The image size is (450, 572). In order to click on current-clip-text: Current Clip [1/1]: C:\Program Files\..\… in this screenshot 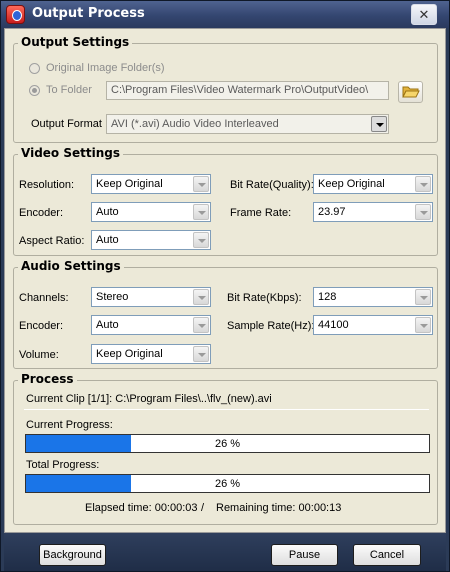, I will do `click(149, 399)`.